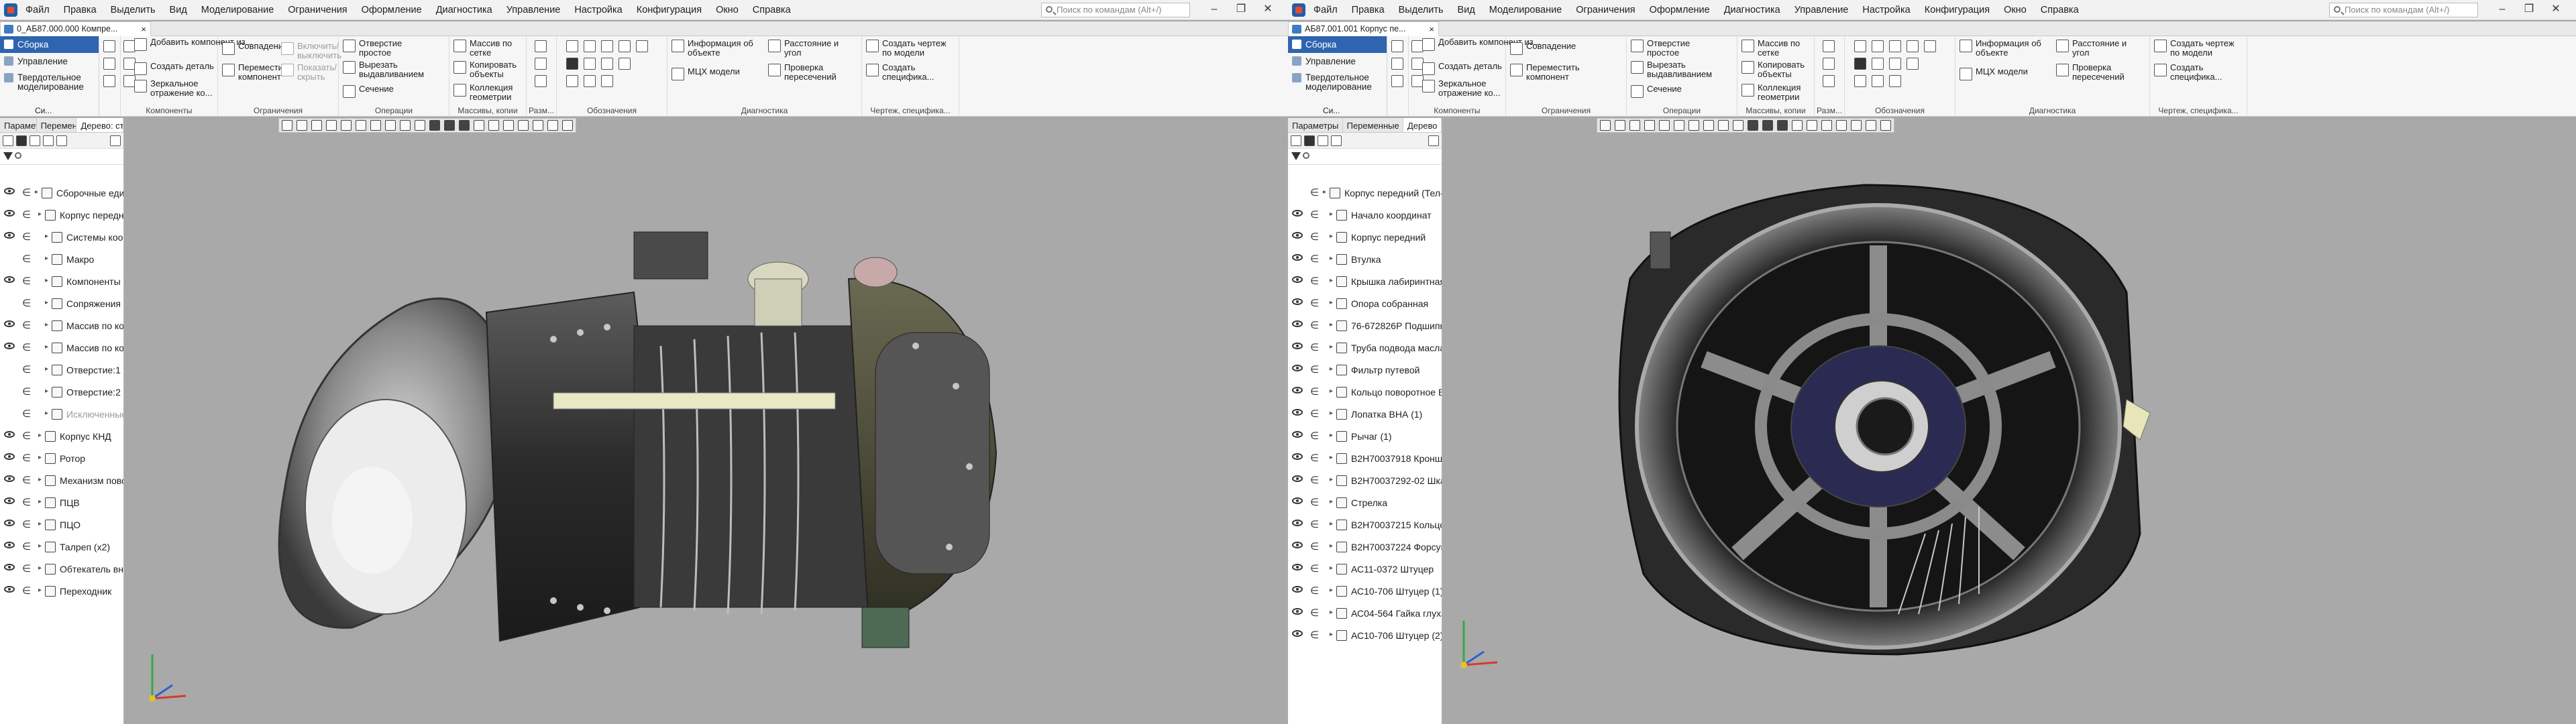  What do you see at coordinates (49, 61) in the screenshot?
I see `ribbon-tab-manage: Управление` at bounding box center [49, 61].